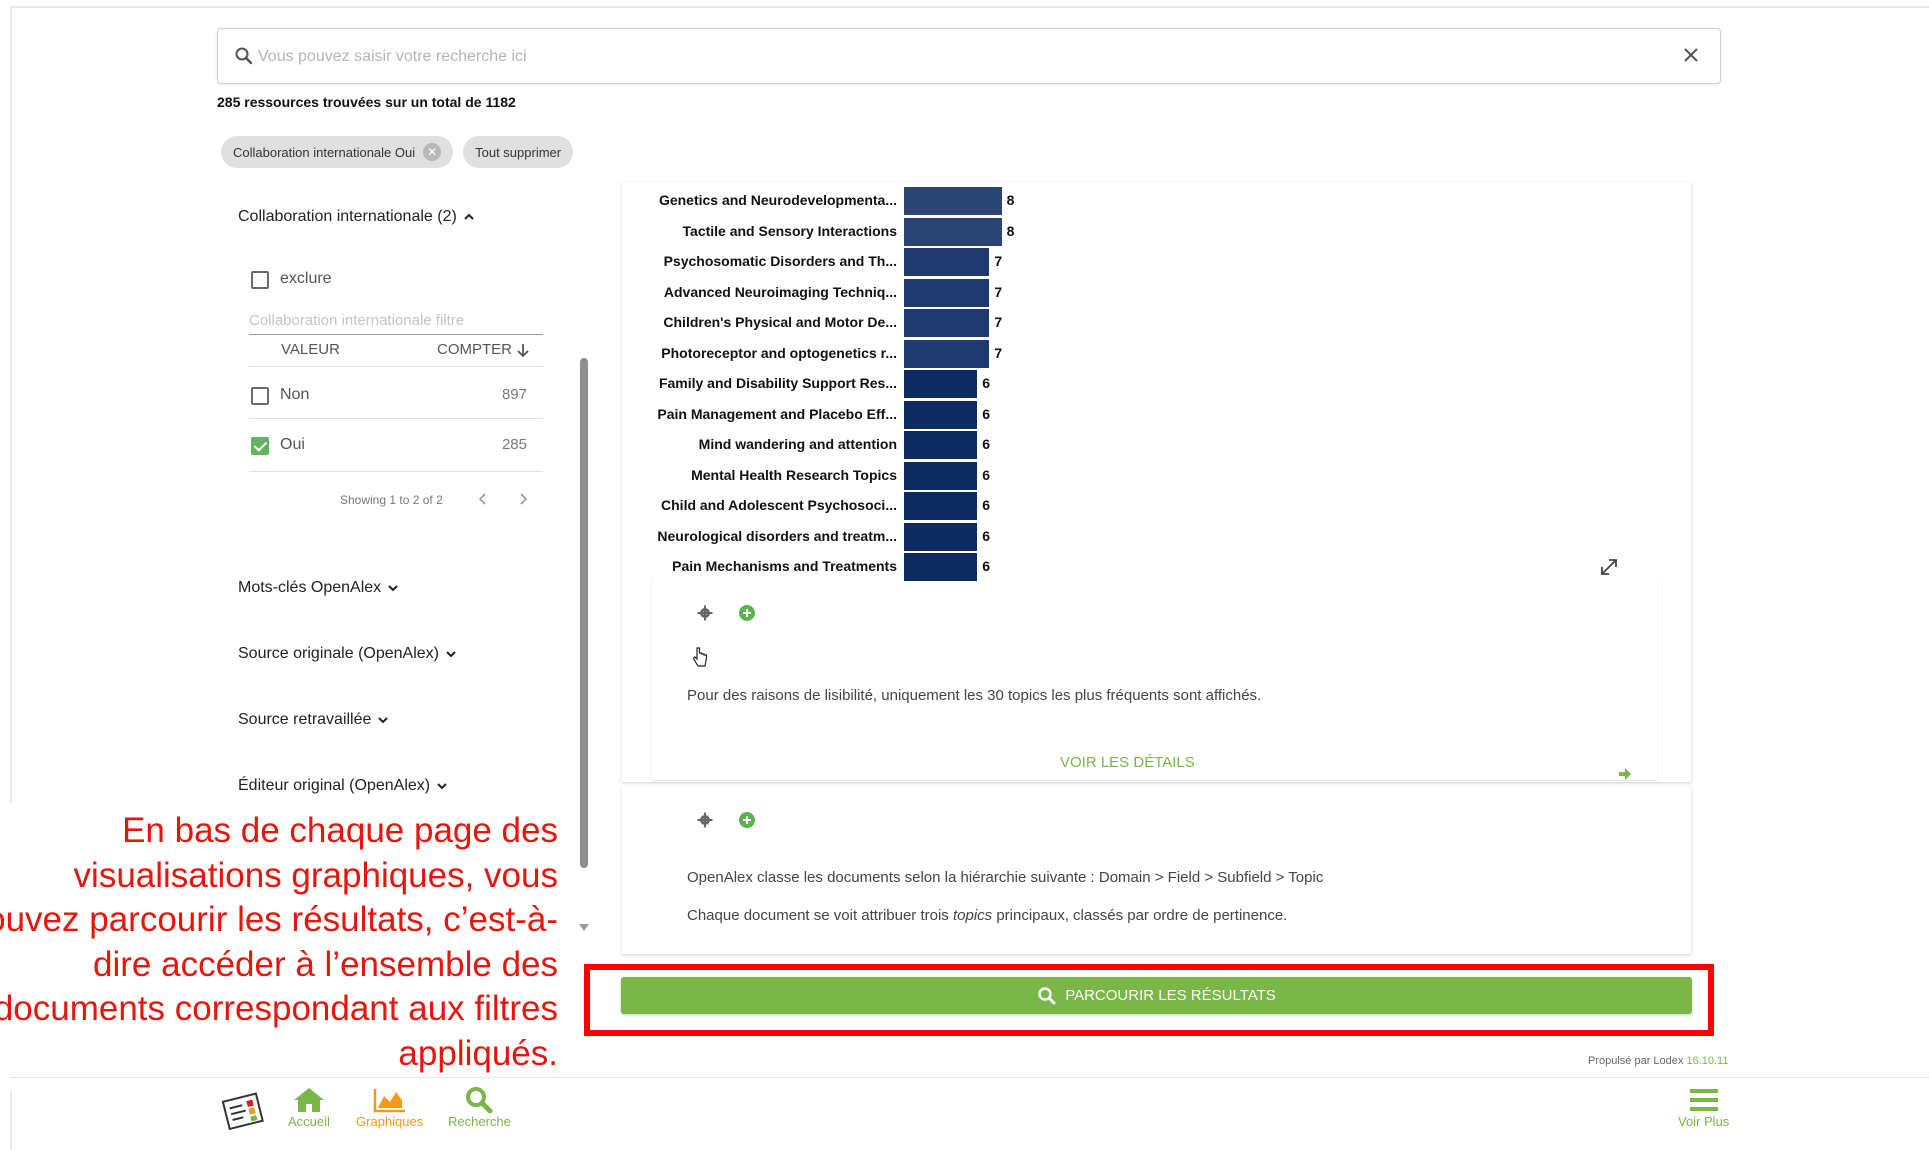 This screenshot has height=1150, width=1929. I want to click on facet-editeur-original: Éditeur original (OpenAlex), so click(343, 786).